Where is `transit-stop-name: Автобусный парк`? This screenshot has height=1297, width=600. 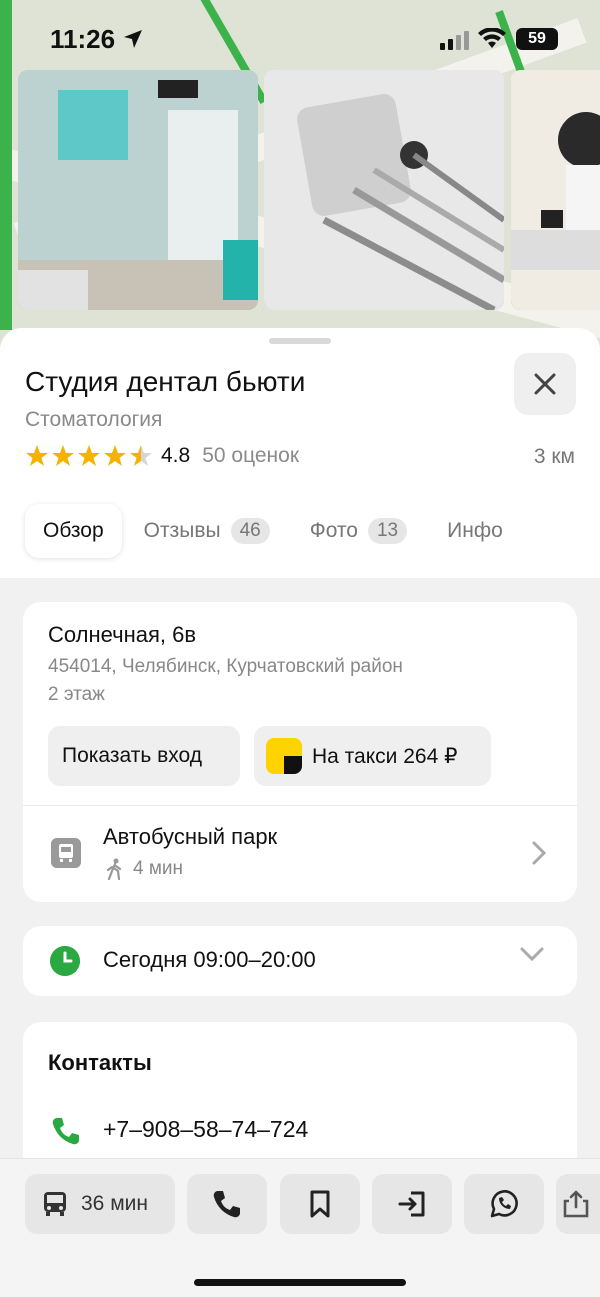 transit-stop-name: Автобусный парк is located at coordinates (190, 837).